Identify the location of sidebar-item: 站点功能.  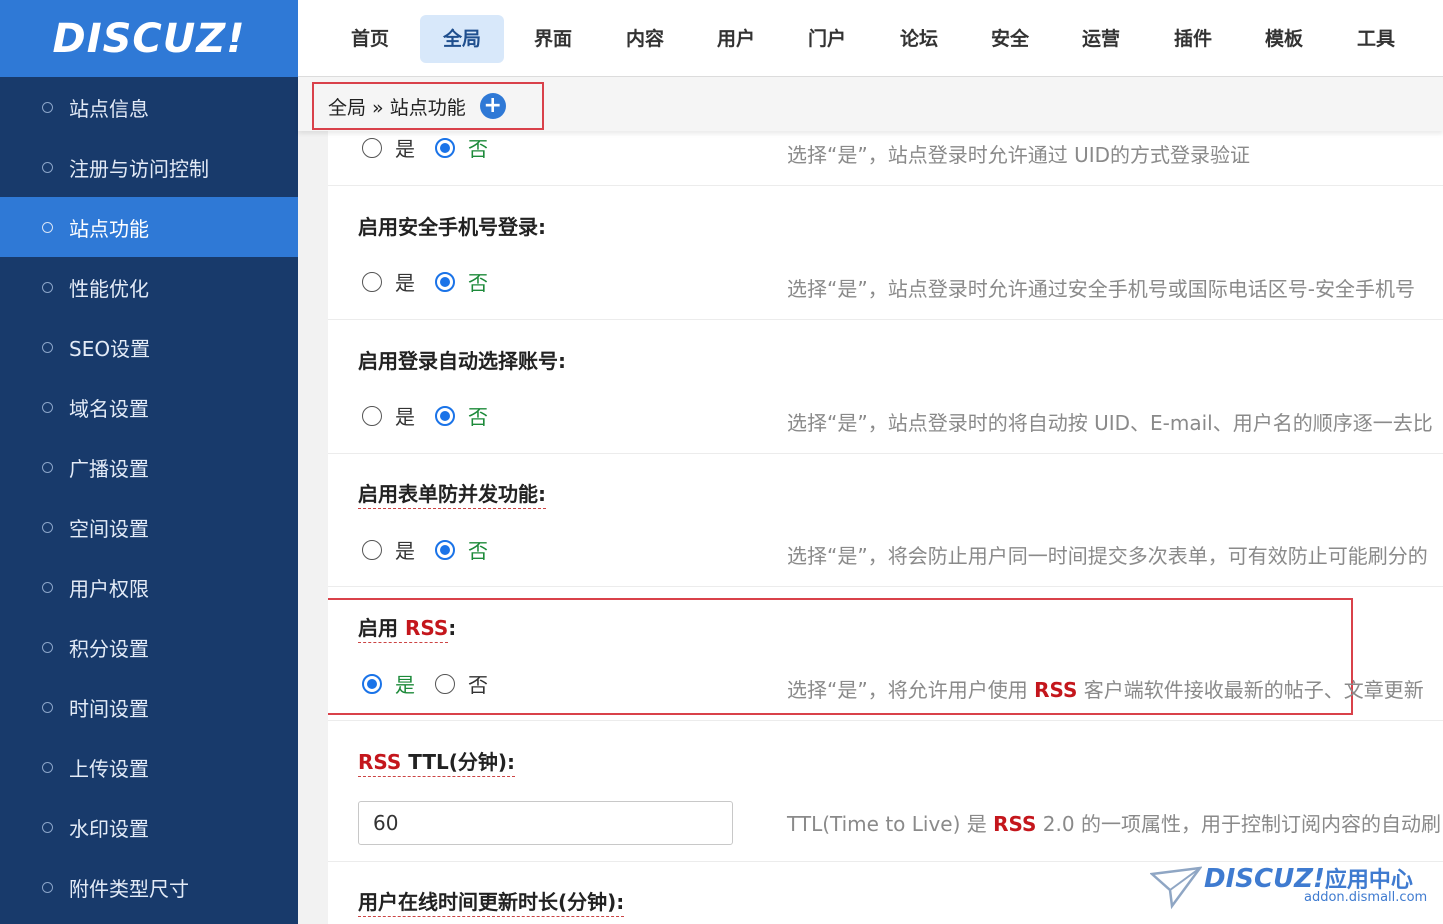
(149, 227).